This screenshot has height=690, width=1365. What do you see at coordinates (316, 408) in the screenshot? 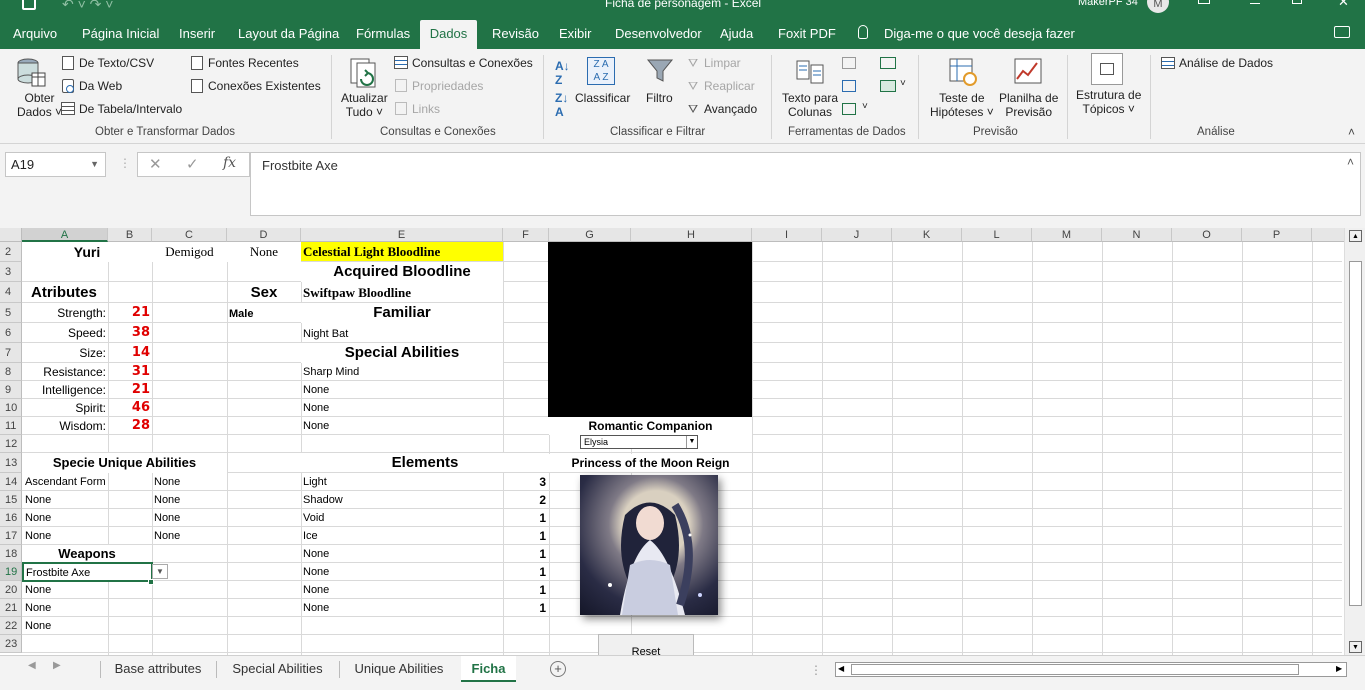
I see `special-ability-3: None` at bounding box center [316, 408].